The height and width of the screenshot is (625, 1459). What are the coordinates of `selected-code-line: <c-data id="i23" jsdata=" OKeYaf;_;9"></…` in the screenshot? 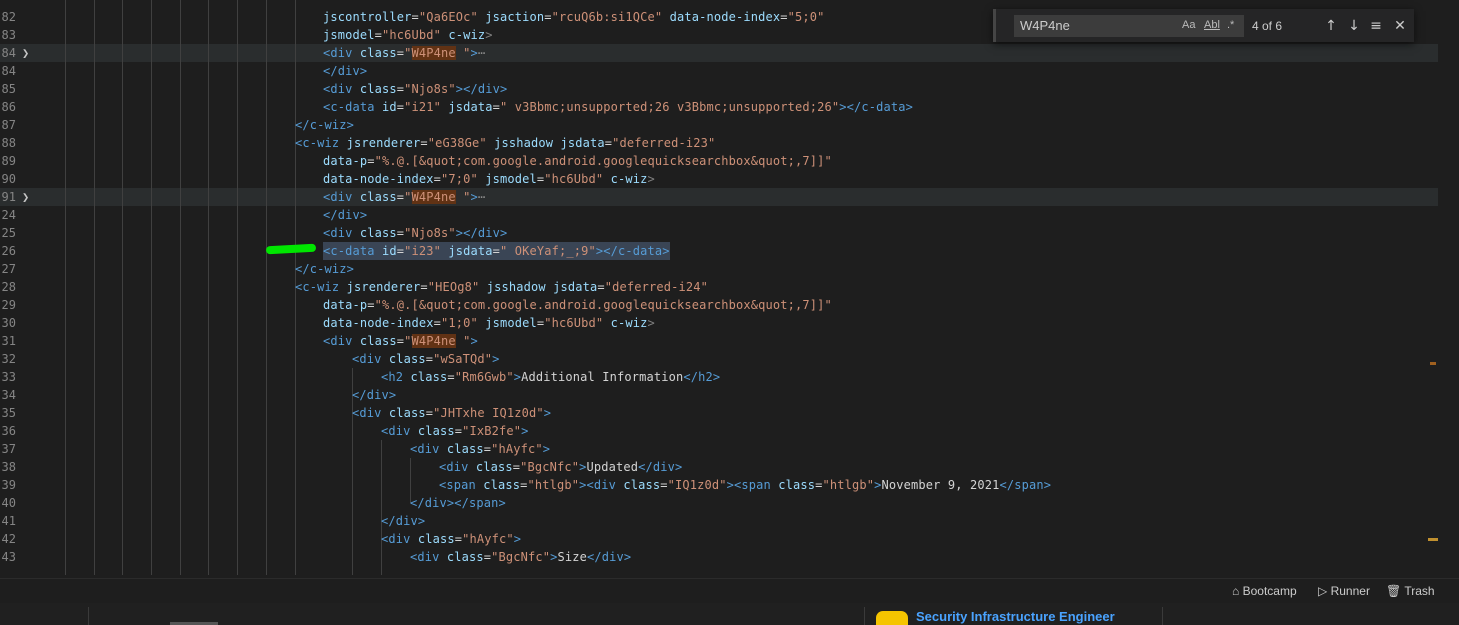 It's located at (496, 251).